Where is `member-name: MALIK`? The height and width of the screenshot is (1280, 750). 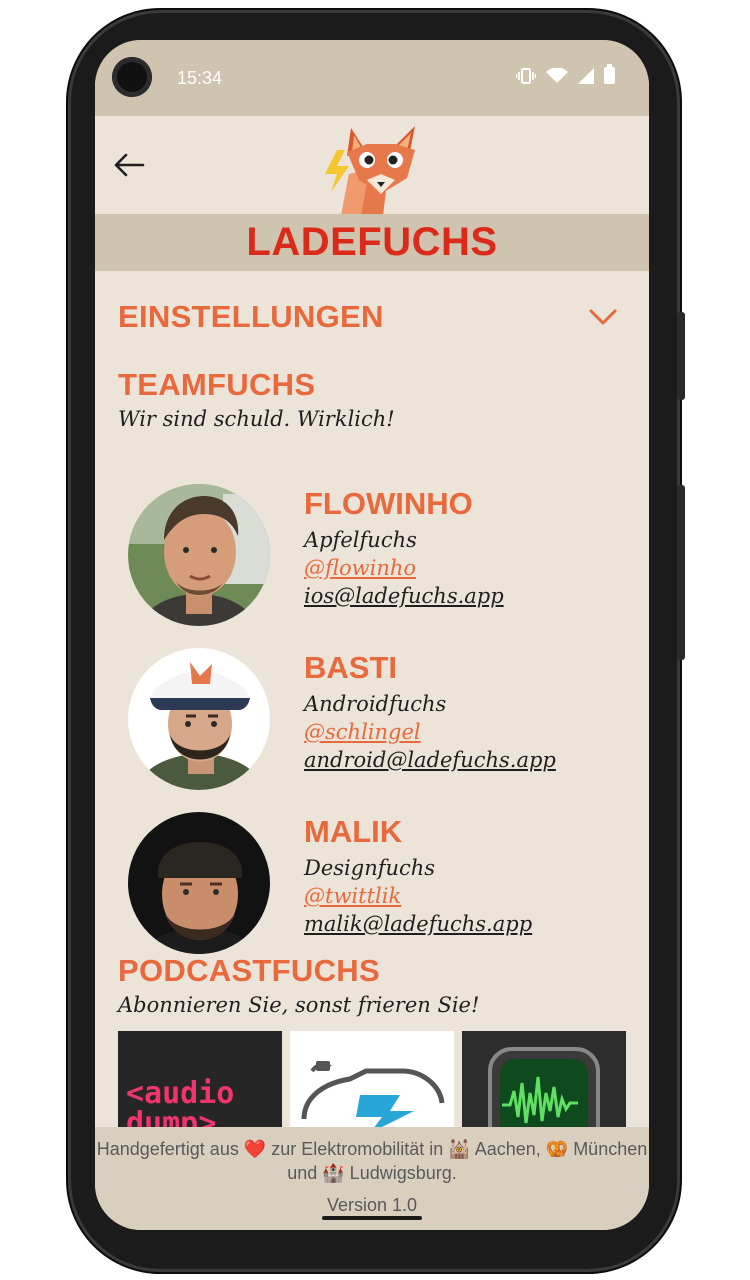
member-name: MALIK is located at coordinates (353, 831).